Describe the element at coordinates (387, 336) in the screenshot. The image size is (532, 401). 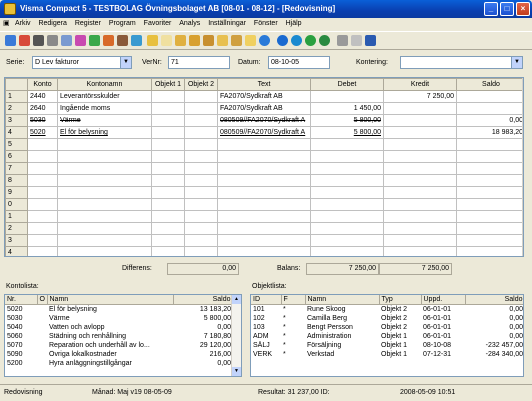
I see `list-item: ADM * Administration Objekt 1 06-01-01 0,00` at that location.